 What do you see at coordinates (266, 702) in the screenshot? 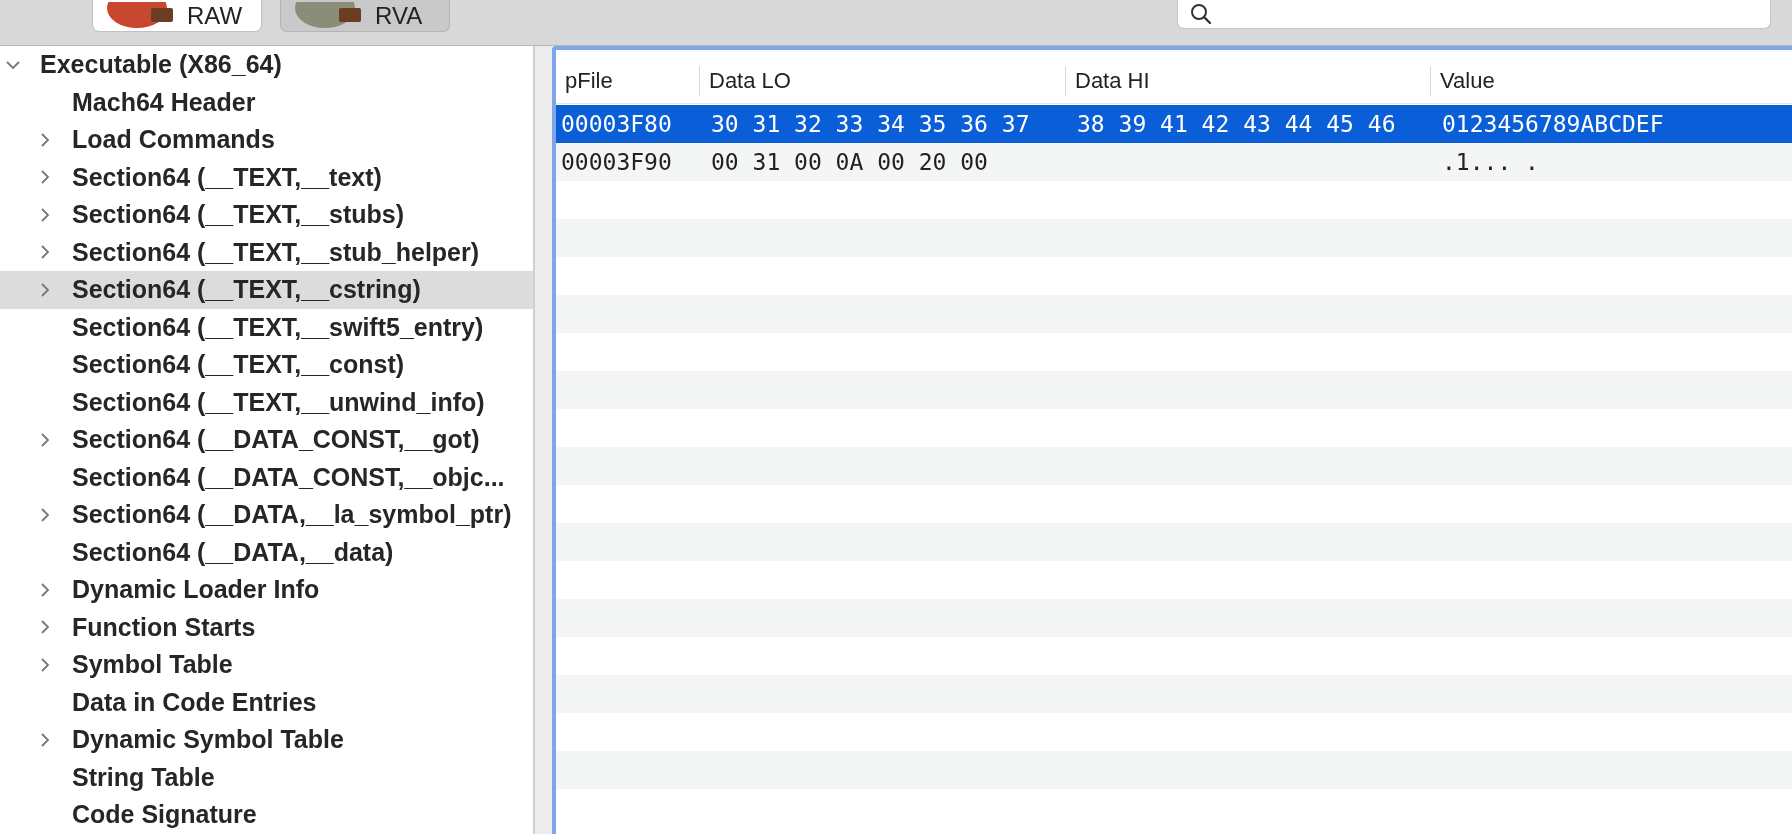
I see `tree-item: Data in Code Entries` at bounding box center [266, 702].